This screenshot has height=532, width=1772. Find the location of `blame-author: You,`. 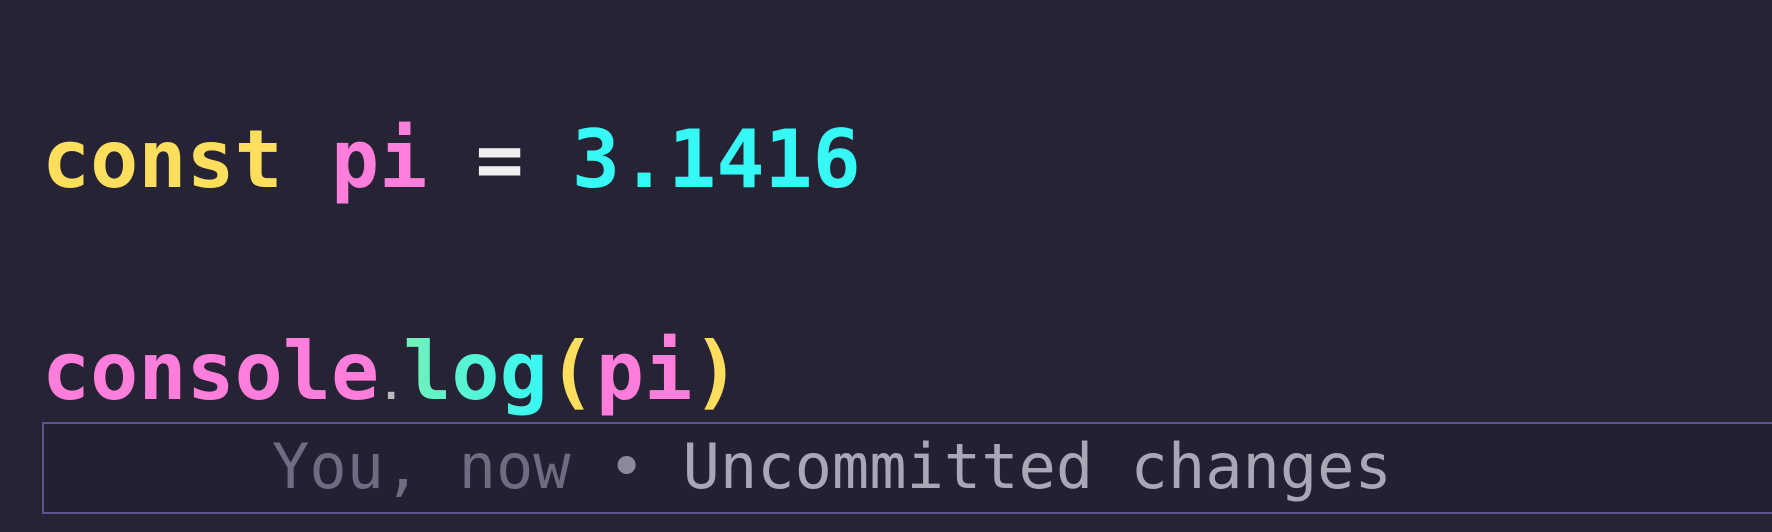

blame-author: You, is located at coordinates (347, 466).